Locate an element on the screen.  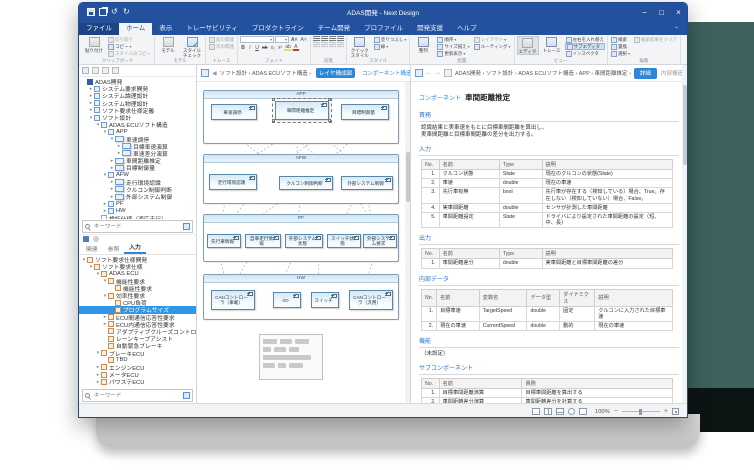
ribbon-small-5-1: 線 ▾ is located at coordinates (390, 46).